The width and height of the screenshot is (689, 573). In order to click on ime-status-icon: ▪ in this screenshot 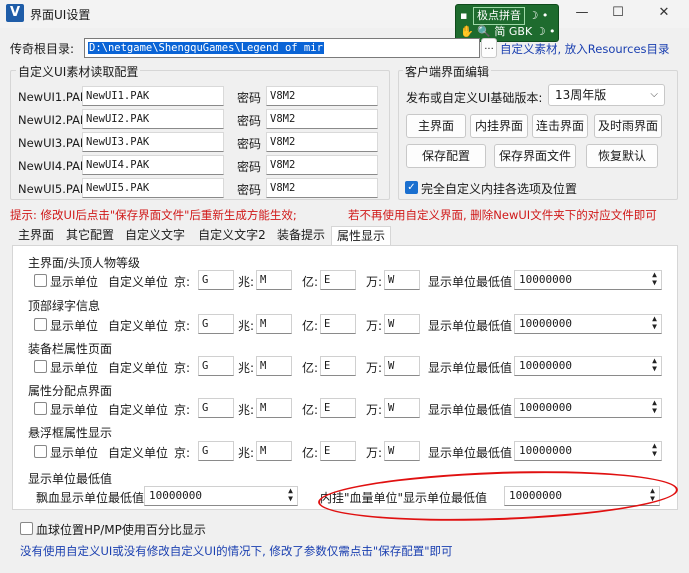, I will do `click(464, 15)`.